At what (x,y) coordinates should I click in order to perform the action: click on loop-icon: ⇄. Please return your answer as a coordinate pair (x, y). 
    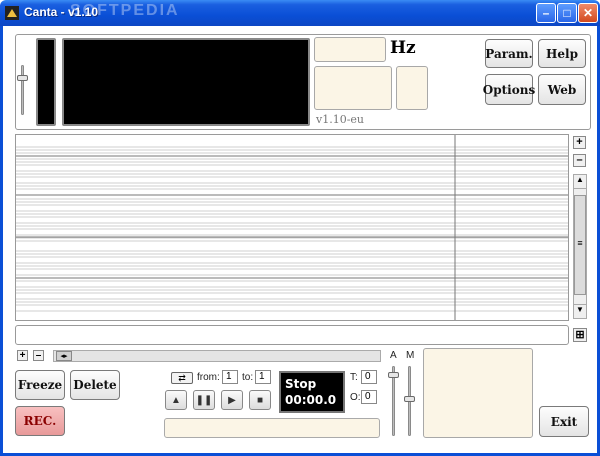
    Looking at the image, I should click on (182, 378).